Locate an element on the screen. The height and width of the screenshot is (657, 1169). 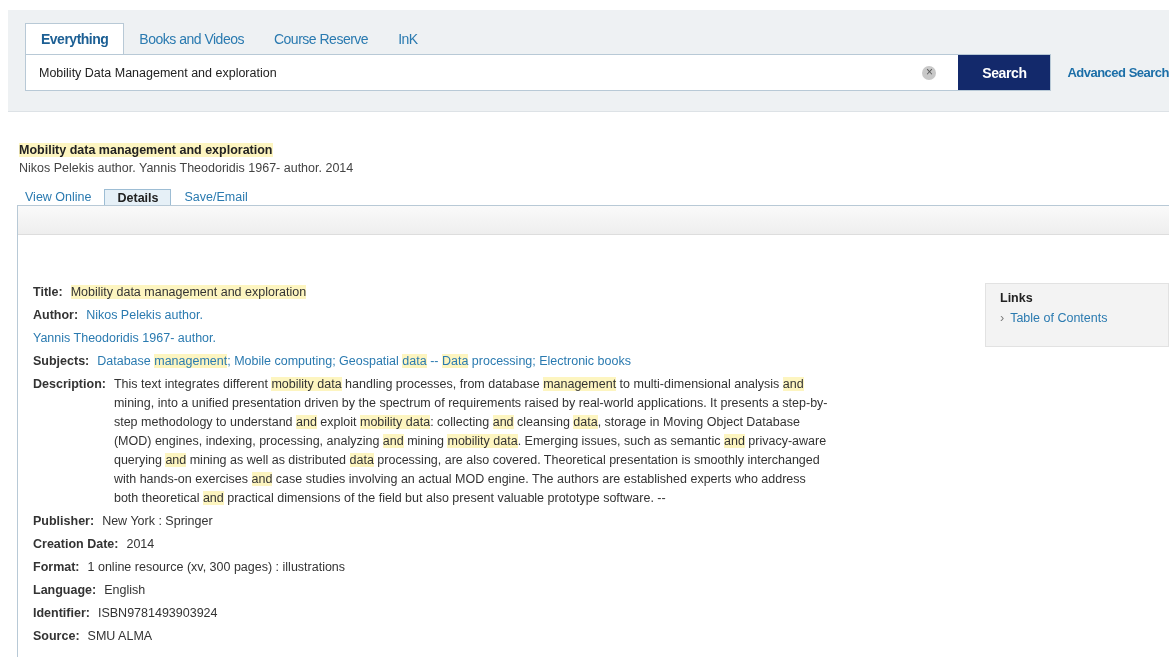
result-byline: Nikos Pelekis author. Yannis Theodoridis 1967- author. 2014 is located at coordinates (187, 168).